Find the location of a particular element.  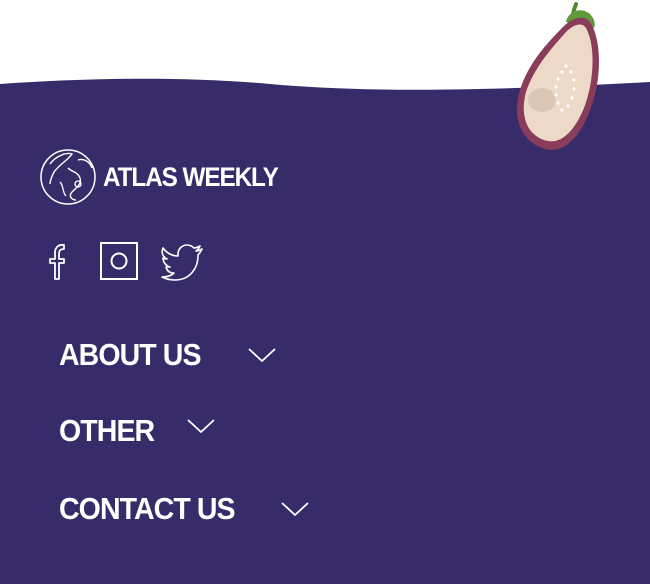

nav-about-us: ABOUT US is located at coordinates (168, 355).